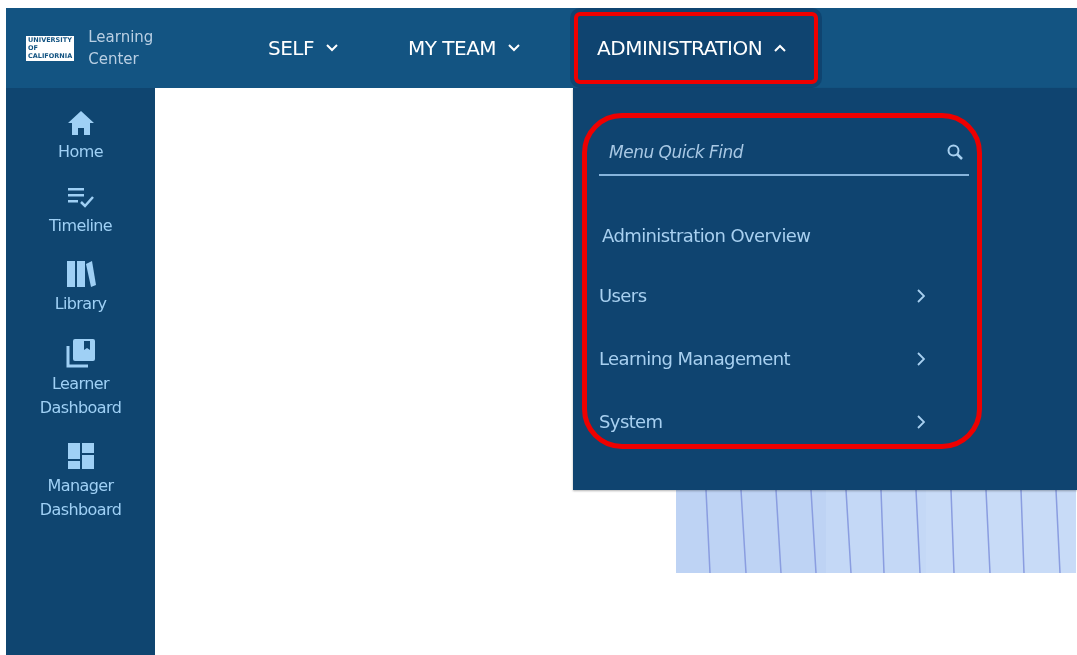  What do you see at coordinates (80, 274) in the screenshot?
I see `books-icon` at bounding box center [80, 274].